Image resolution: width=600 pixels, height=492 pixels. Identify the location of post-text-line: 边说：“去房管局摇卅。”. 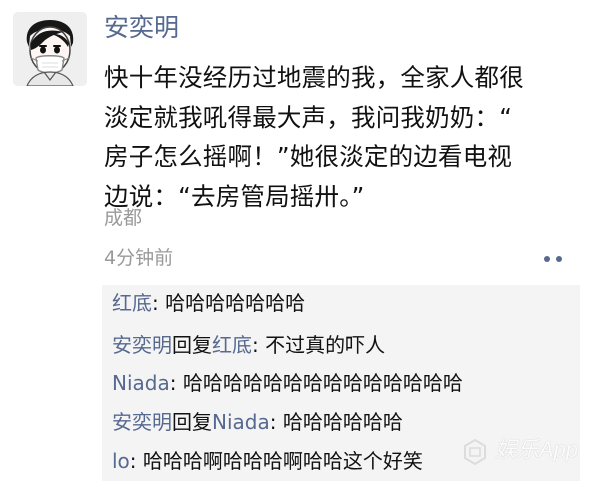
(234, 196).